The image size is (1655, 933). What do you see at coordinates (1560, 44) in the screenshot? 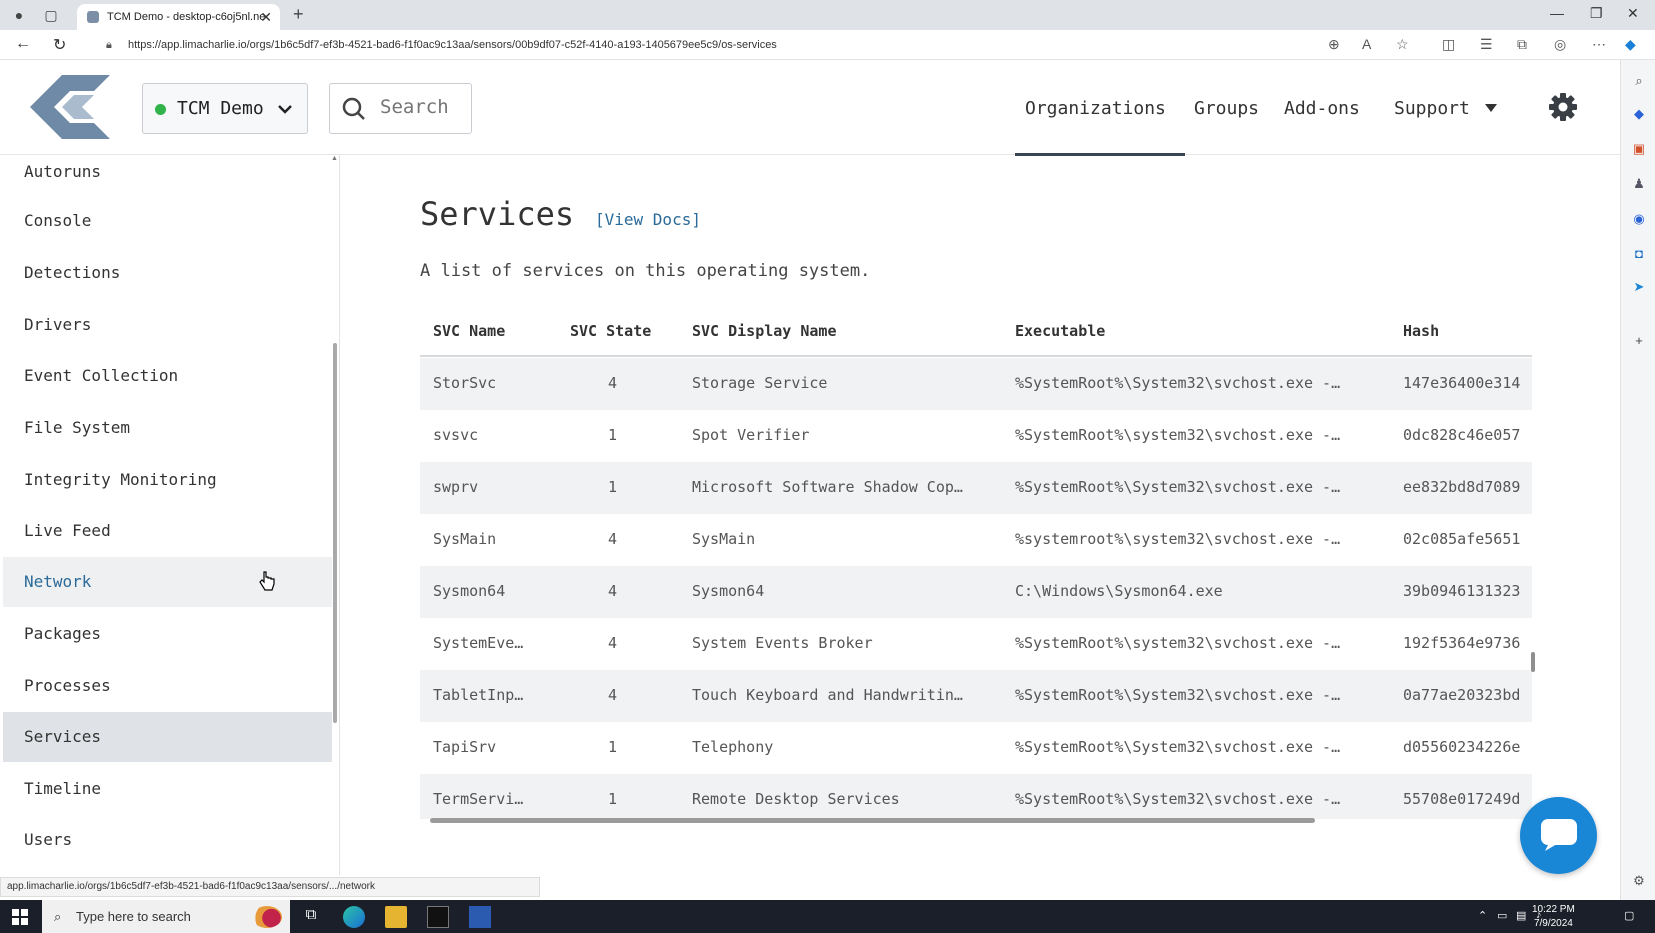
I see `extensions-icon: ◎` at bounding box center [1560, 44].